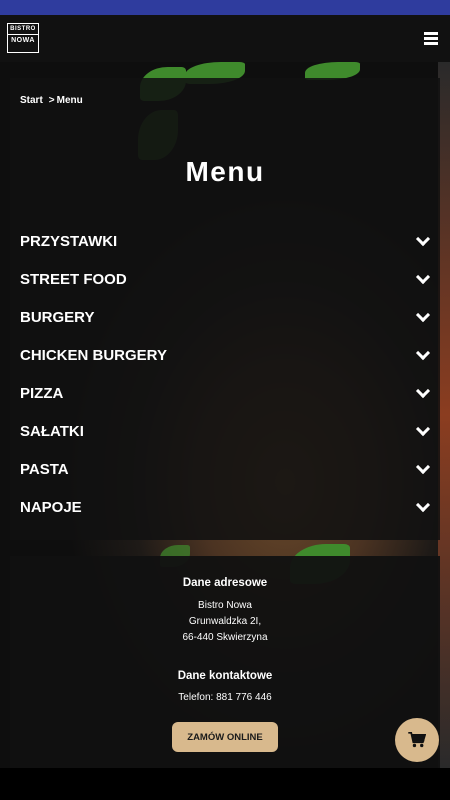 This screenshot has width=450, height=800. I want to click on cart-button, so click(417, 740).